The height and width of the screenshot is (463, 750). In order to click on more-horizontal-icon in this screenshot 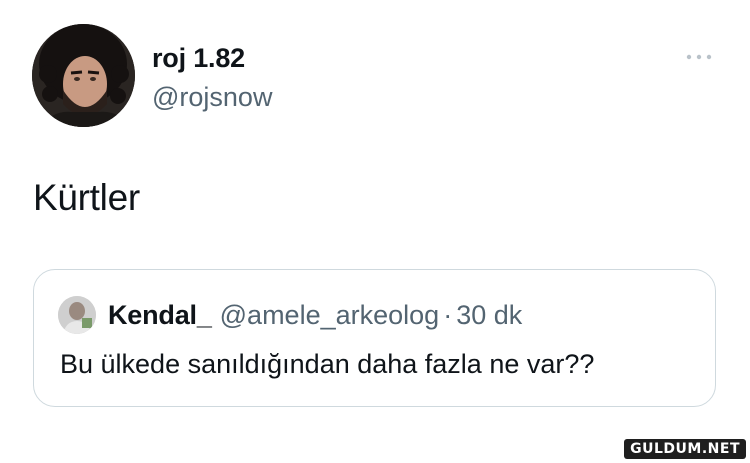, I will do `click(699, 57)`.